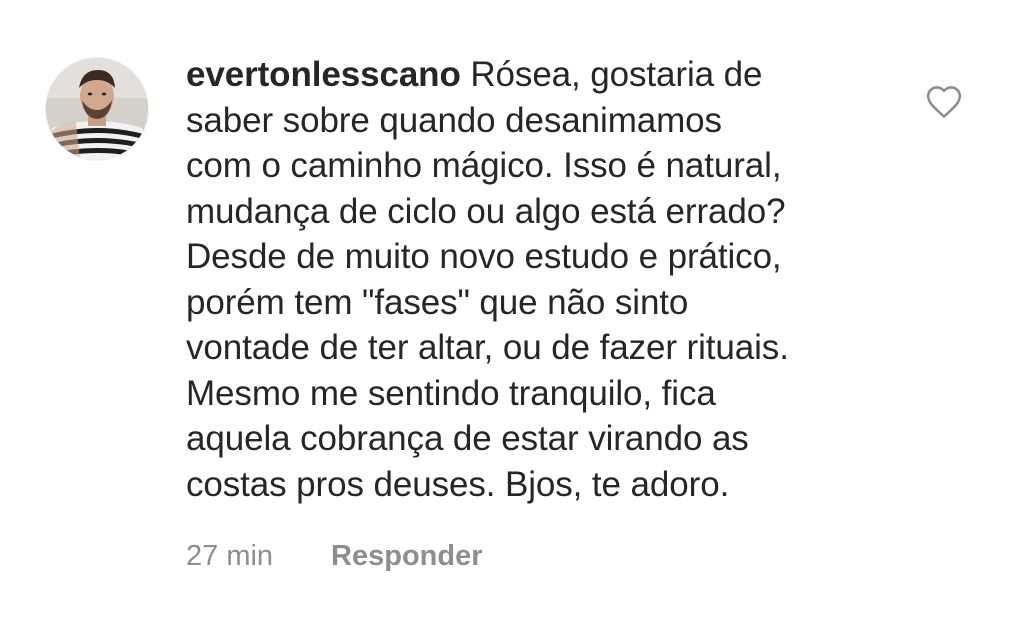  Describe the element at coordinates (406, 556) in the screenshot. I see `reply-button: Responder` at that location.